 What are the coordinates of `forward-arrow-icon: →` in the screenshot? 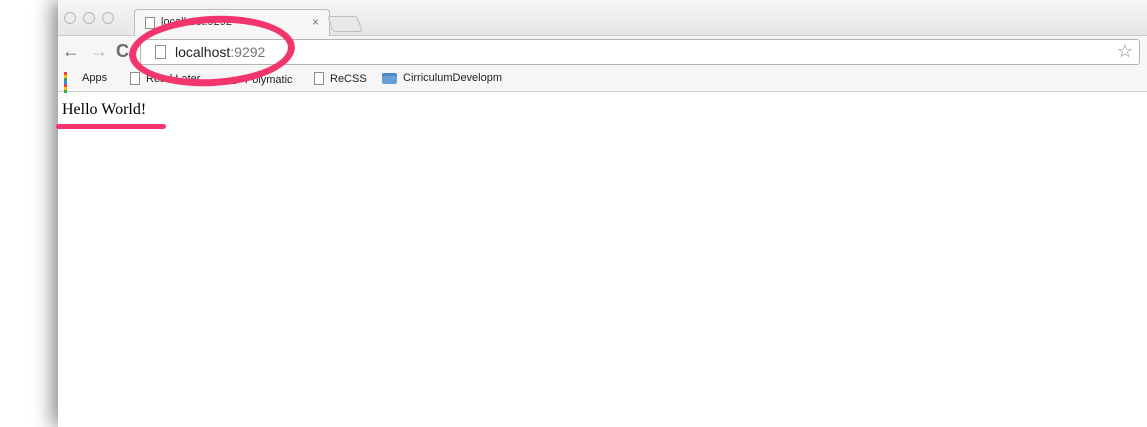 It's located at (99, 51).